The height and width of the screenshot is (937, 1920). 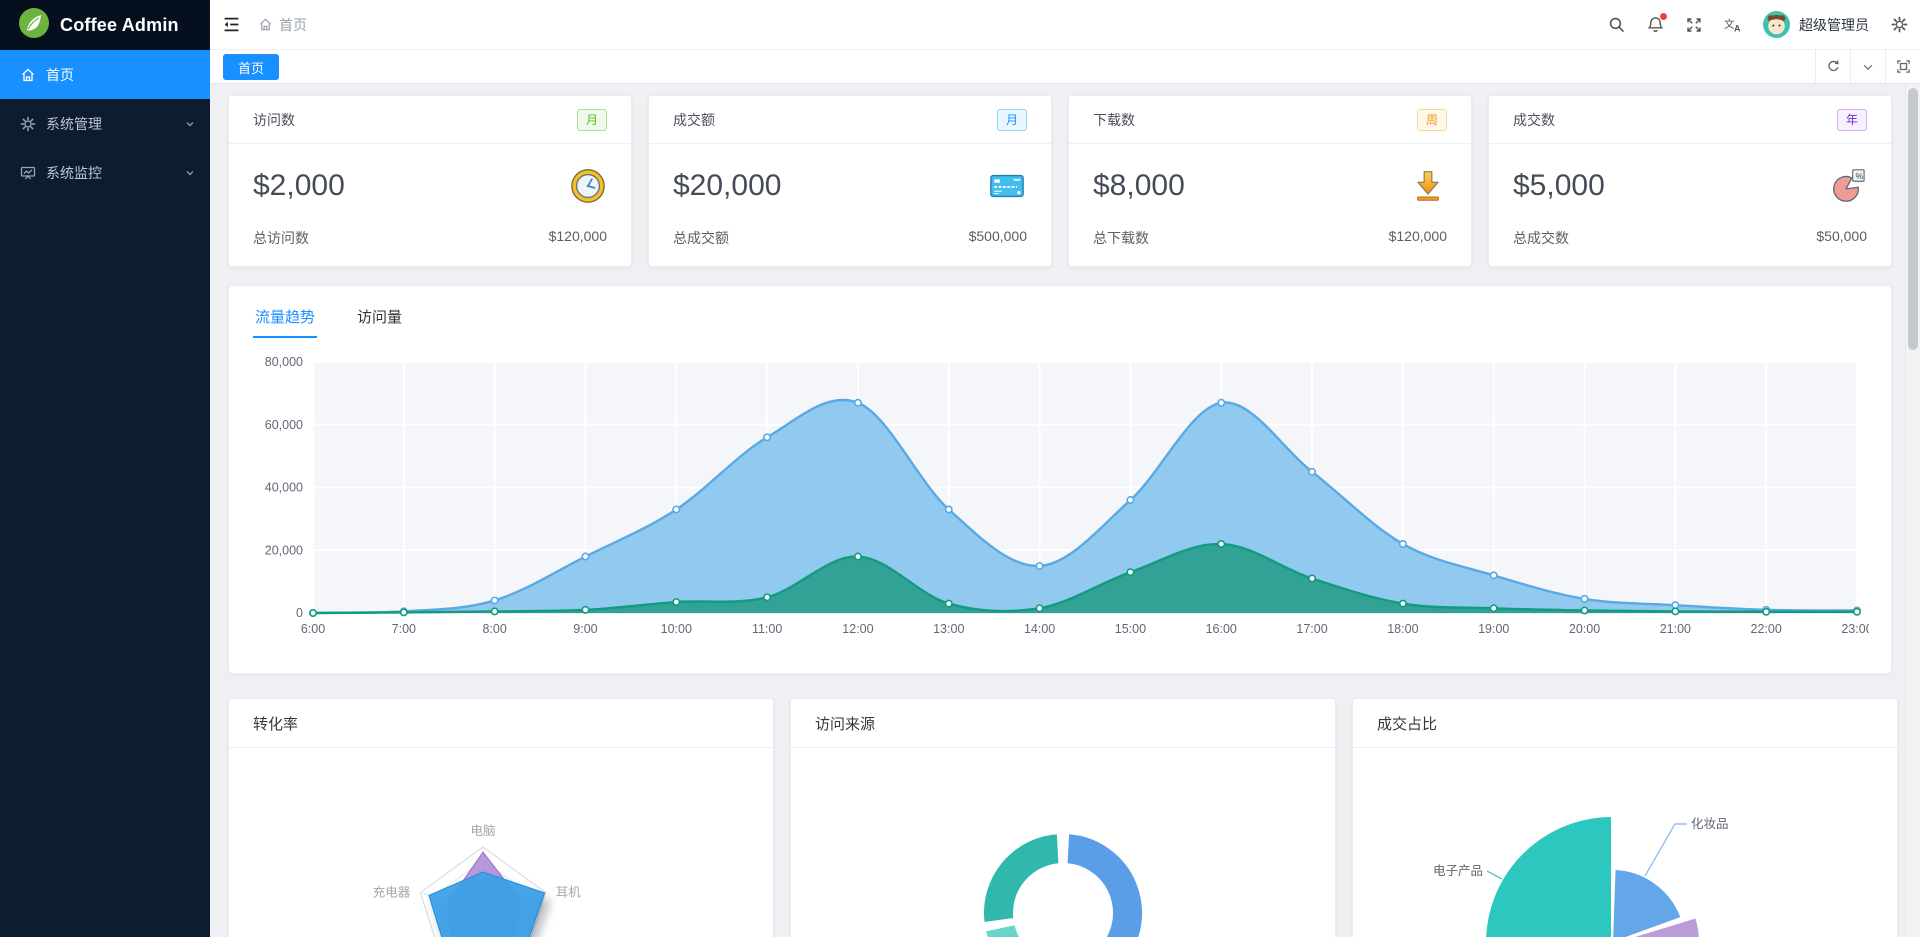 I want to click on svg-text: 8:00, so click(x=494, y=629).